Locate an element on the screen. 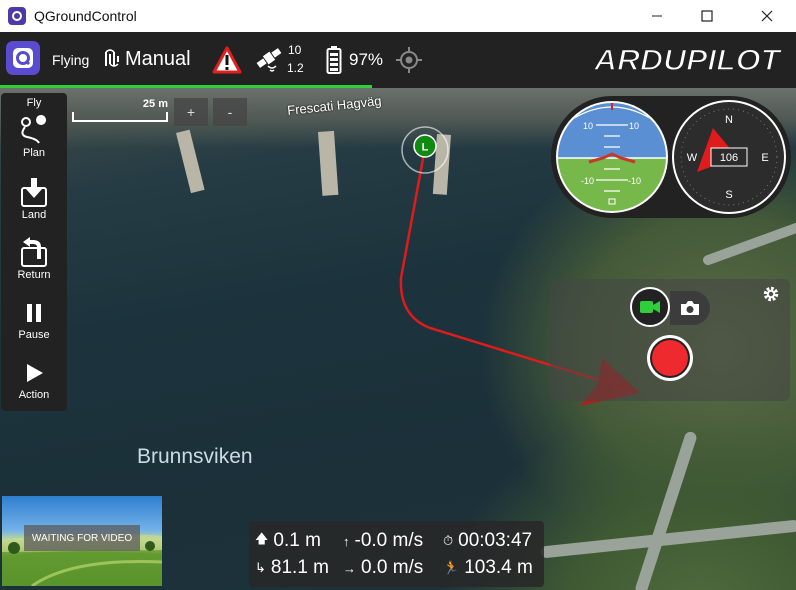 Image resolution: width=796 pixels, height=590 pixels. qgc-app-icon is located at coordinates (17, 16).